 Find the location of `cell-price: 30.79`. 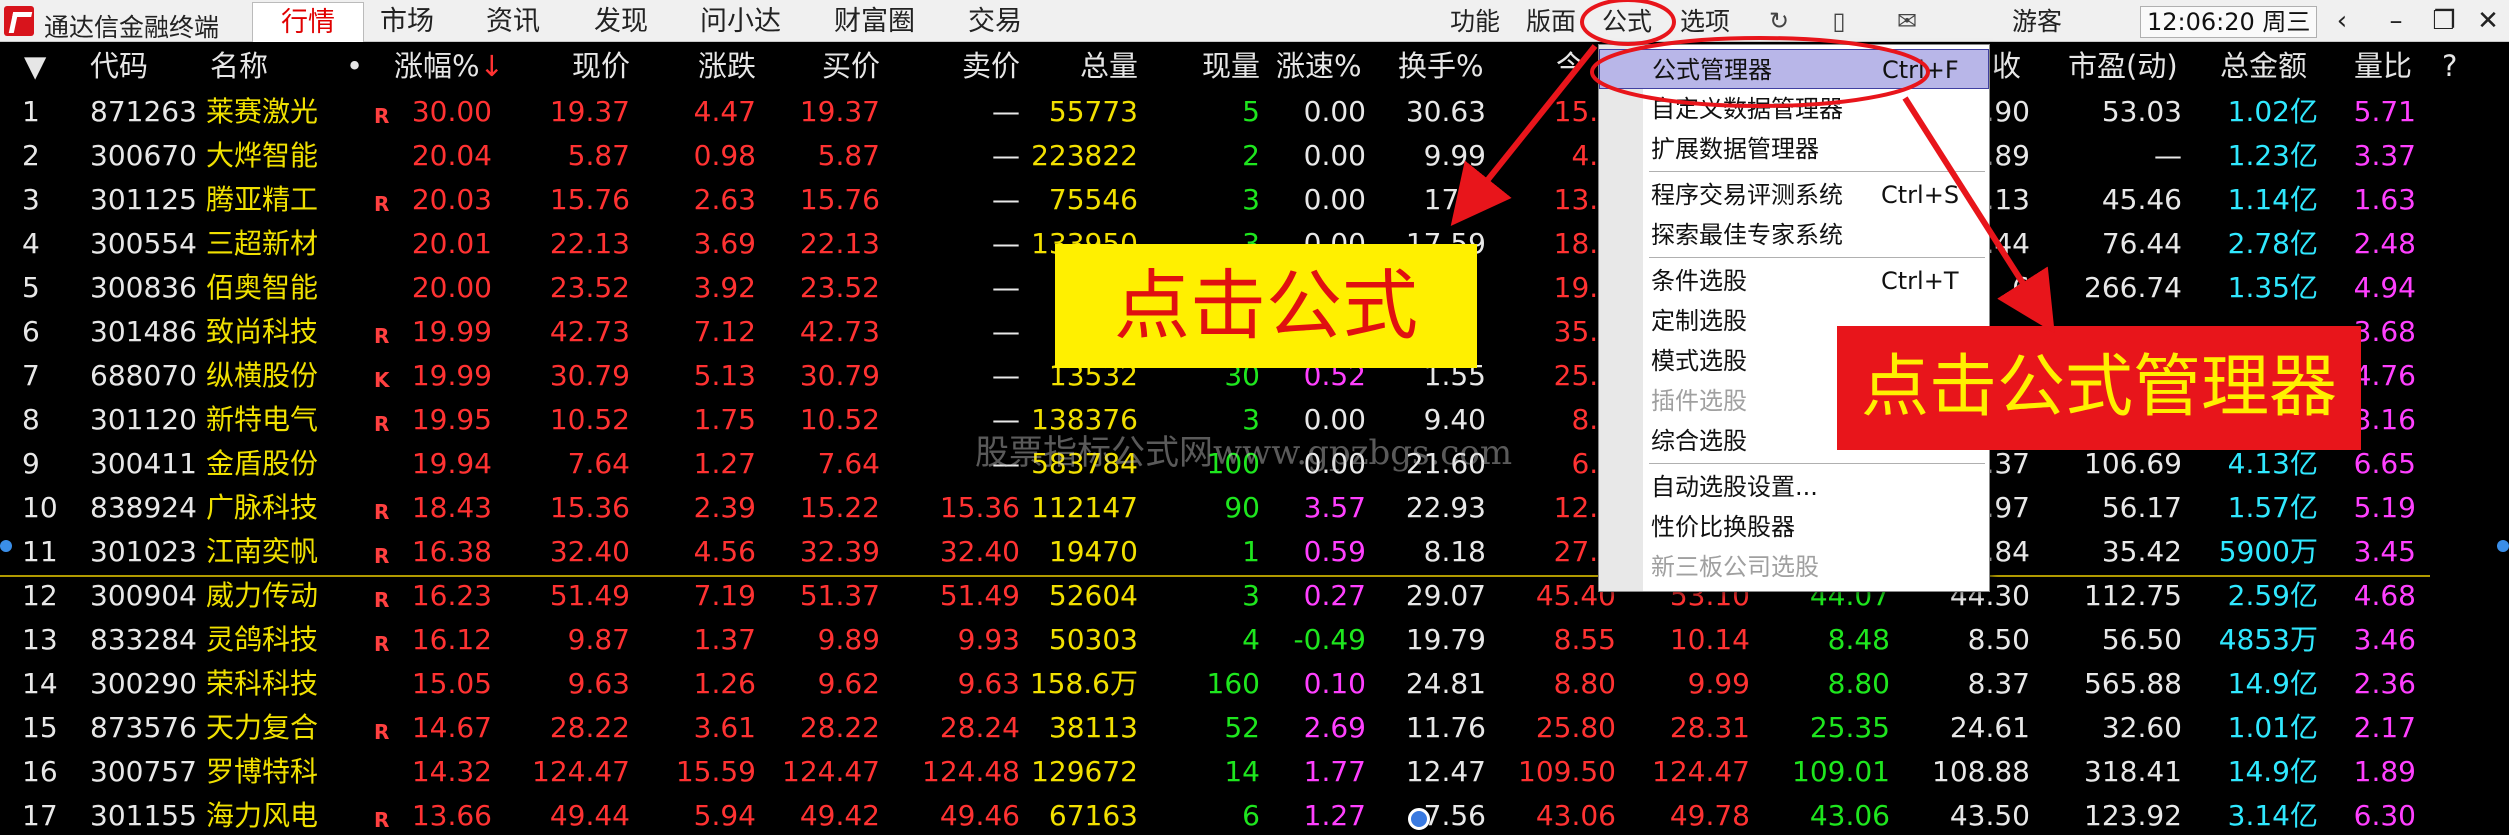

cell-price: 30.79 is located at coordinates (589, 375).